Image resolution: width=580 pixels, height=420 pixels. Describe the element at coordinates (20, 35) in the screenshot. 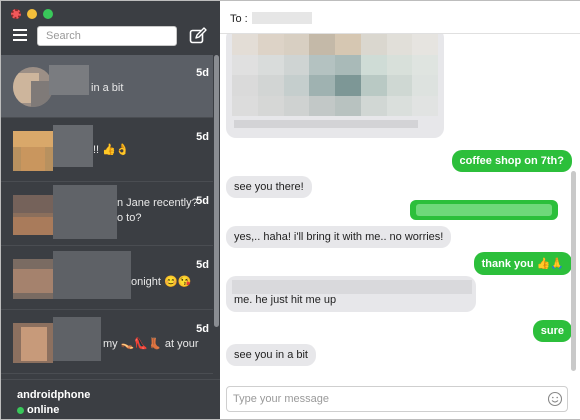

I see `hamburger-menu-icon` at that location.